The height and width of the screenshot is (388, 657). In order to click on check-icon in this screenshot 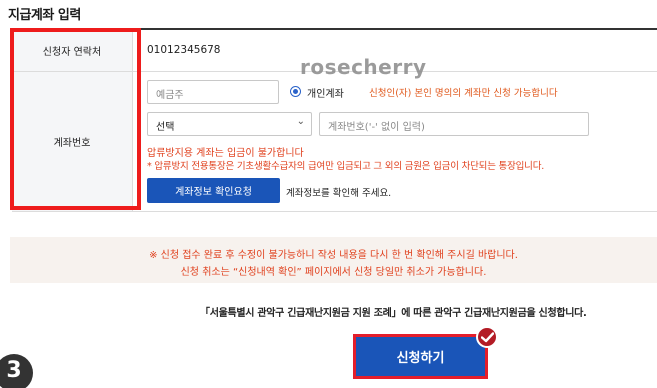, I will do `click(487, 337)`.